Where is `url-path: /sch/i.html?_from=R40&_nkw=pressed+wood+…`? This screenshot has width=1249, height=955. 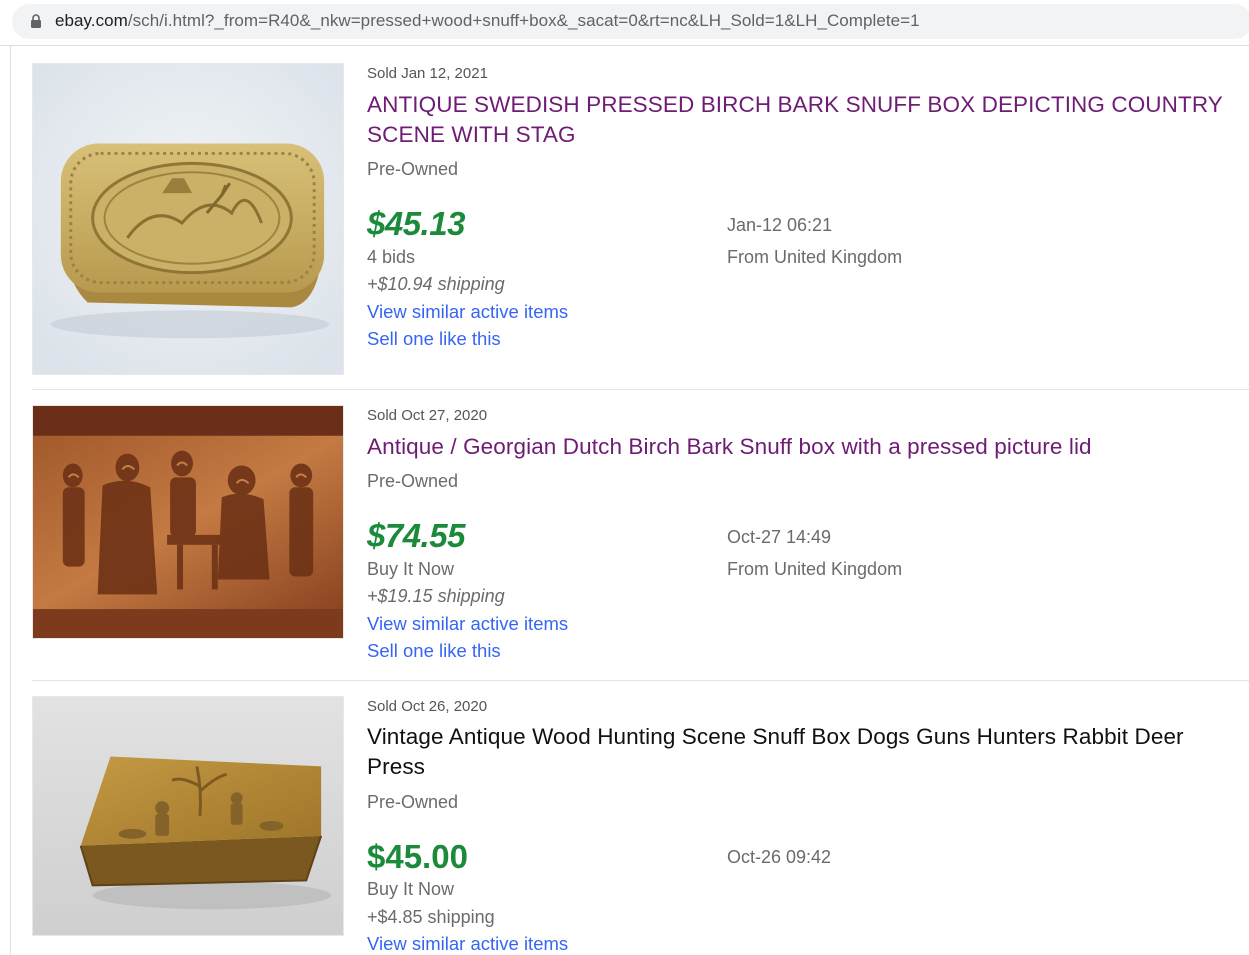 url-path: /sch/i.html?_from=R40&_nkw=pressed+wood+… is located at coordinates (523, 20).